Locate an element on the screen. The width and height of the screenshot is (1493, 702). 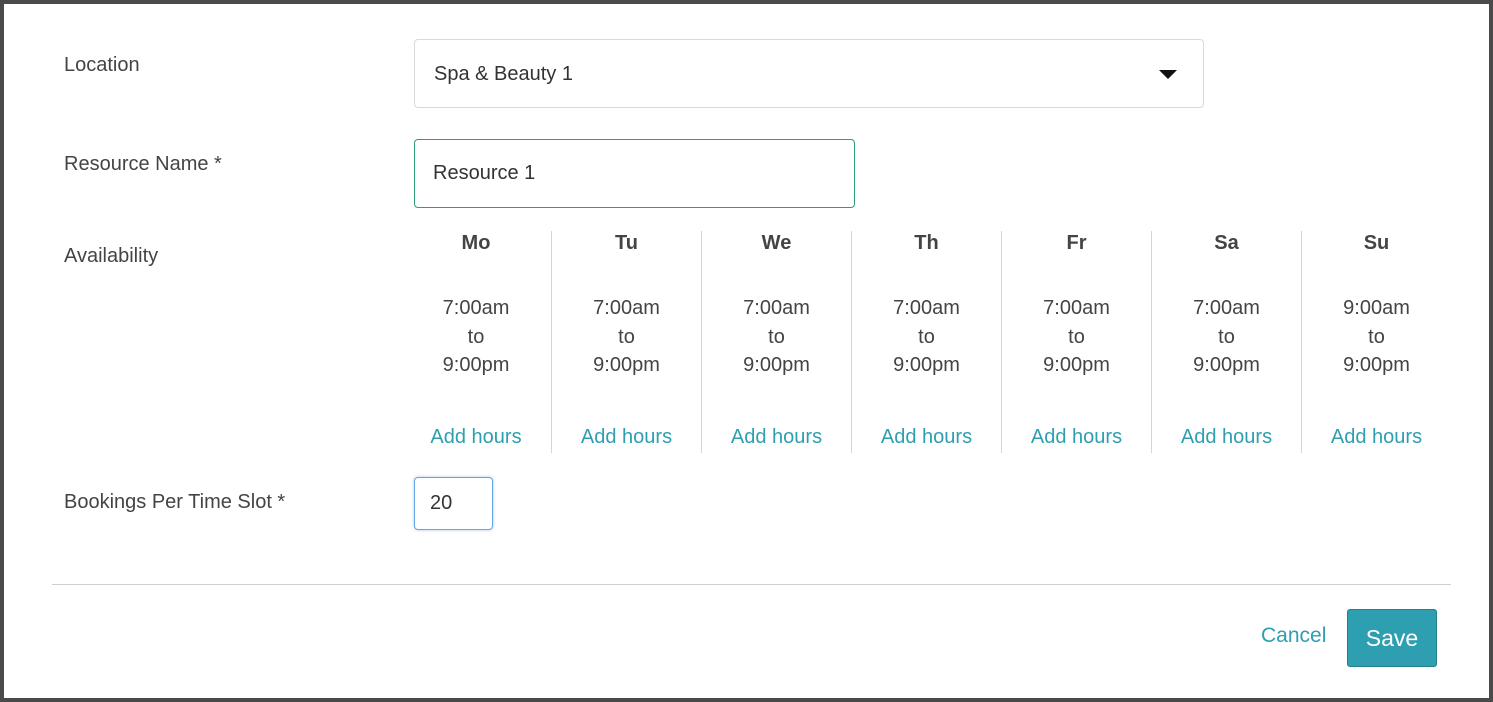
bookings-per-slot-label: Bookings Per Time Slot * is located at coordinates (175, 502).